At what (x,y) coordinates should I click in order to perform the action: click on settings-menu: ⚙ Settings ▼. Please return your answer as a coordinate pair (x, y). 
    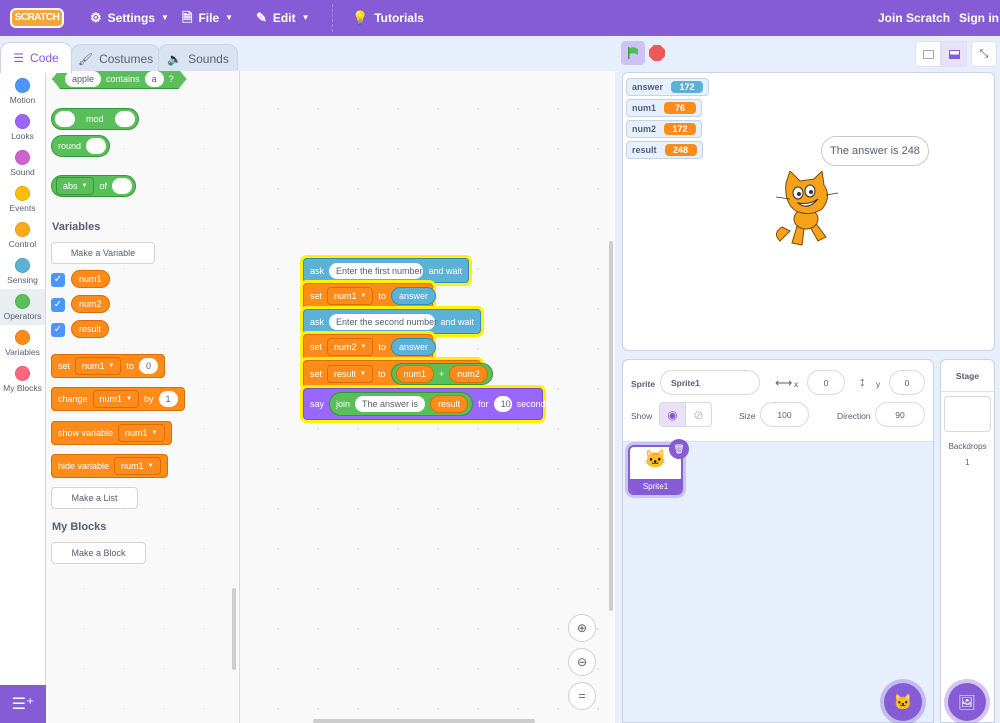
    Looking at the image, I should click on (129, 18).